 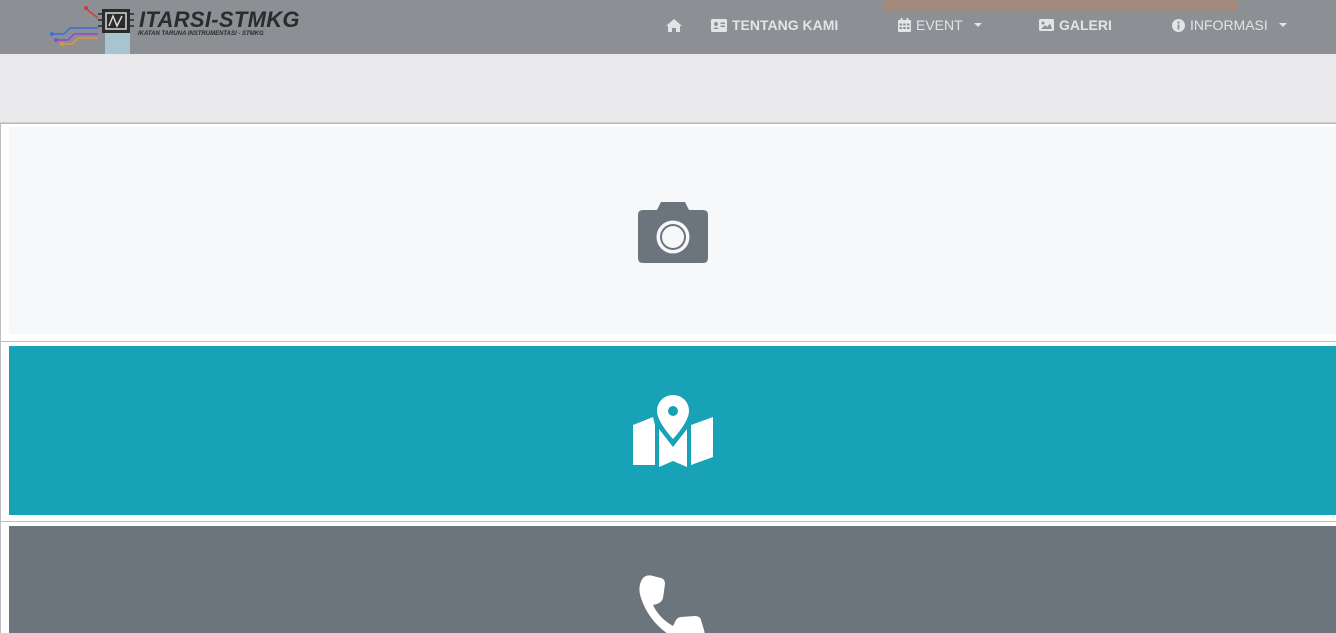 I want to click on info-circle-icon, so click(x=1178, y=25).